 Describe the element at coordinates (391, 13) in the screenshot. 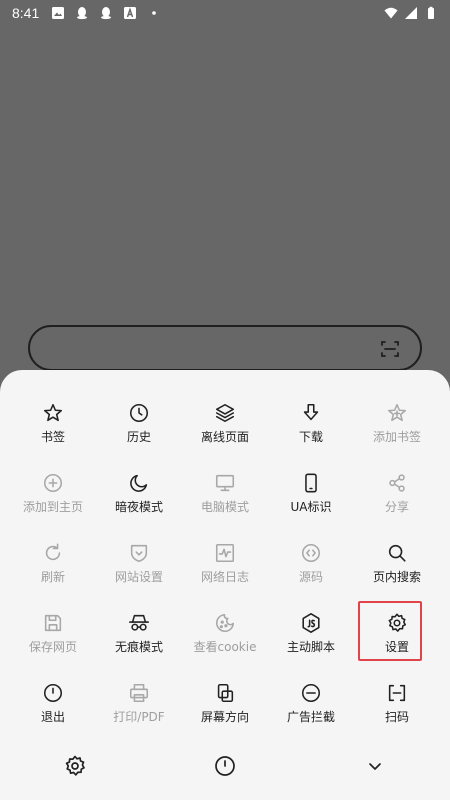

I see `wifi-icon` at that location.